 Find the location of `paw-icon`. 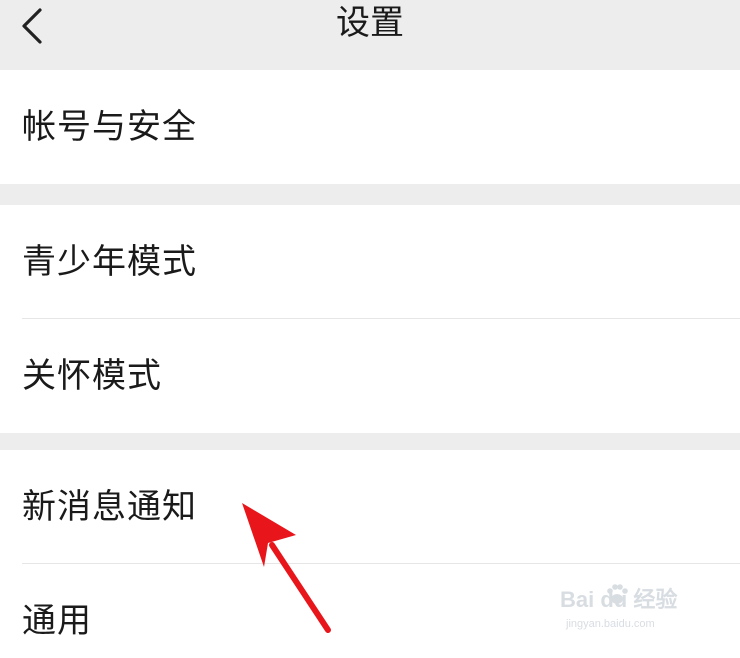

paw-icon is located at coordinates (617, 594).